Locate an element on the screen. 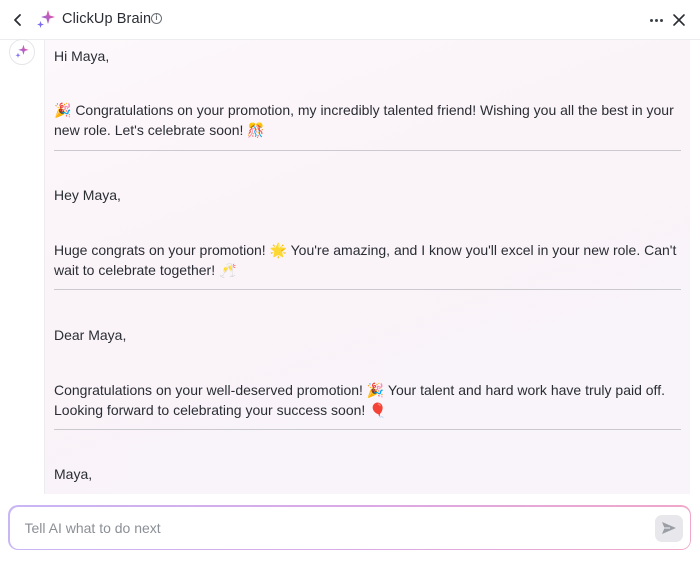 The height and width of the screenshot is (561, 700). back-button is located at coordinates (18, 20).